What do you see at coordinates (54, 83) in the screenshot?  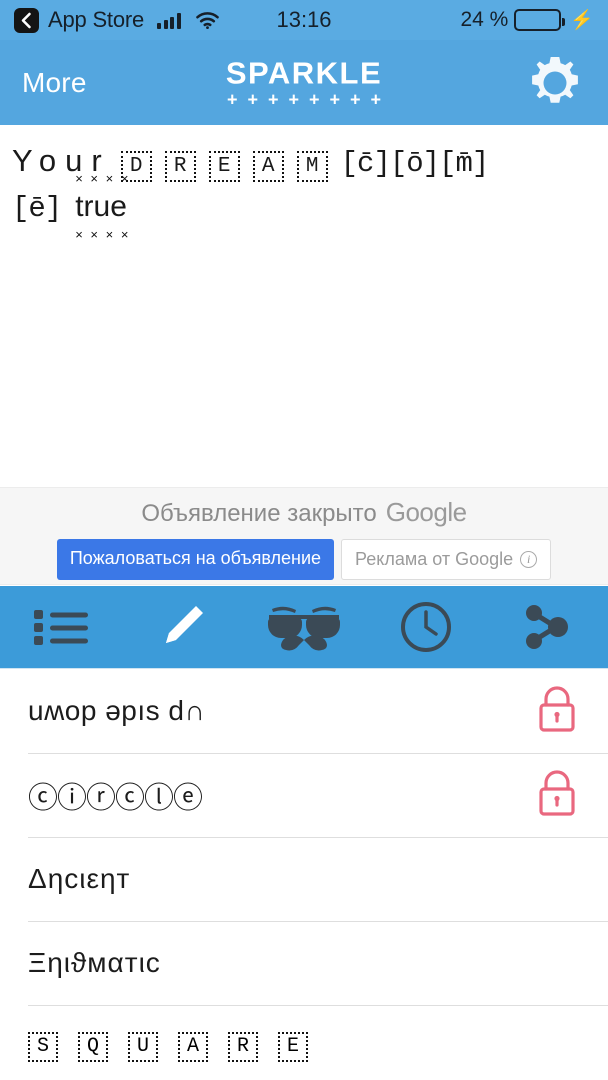 I see `more-button: More` at bounding box center [54, 83].